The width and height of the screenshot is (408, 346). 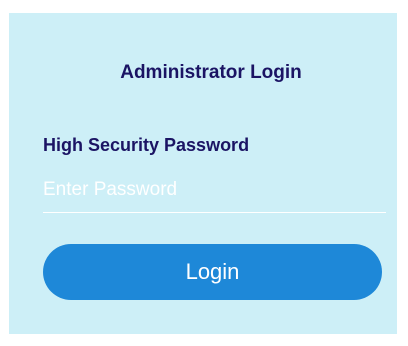 What do you see at coordinates (211, 72) in the screenshot?
I see `login-title: Administrator Login` at bounding box center [211, 72].